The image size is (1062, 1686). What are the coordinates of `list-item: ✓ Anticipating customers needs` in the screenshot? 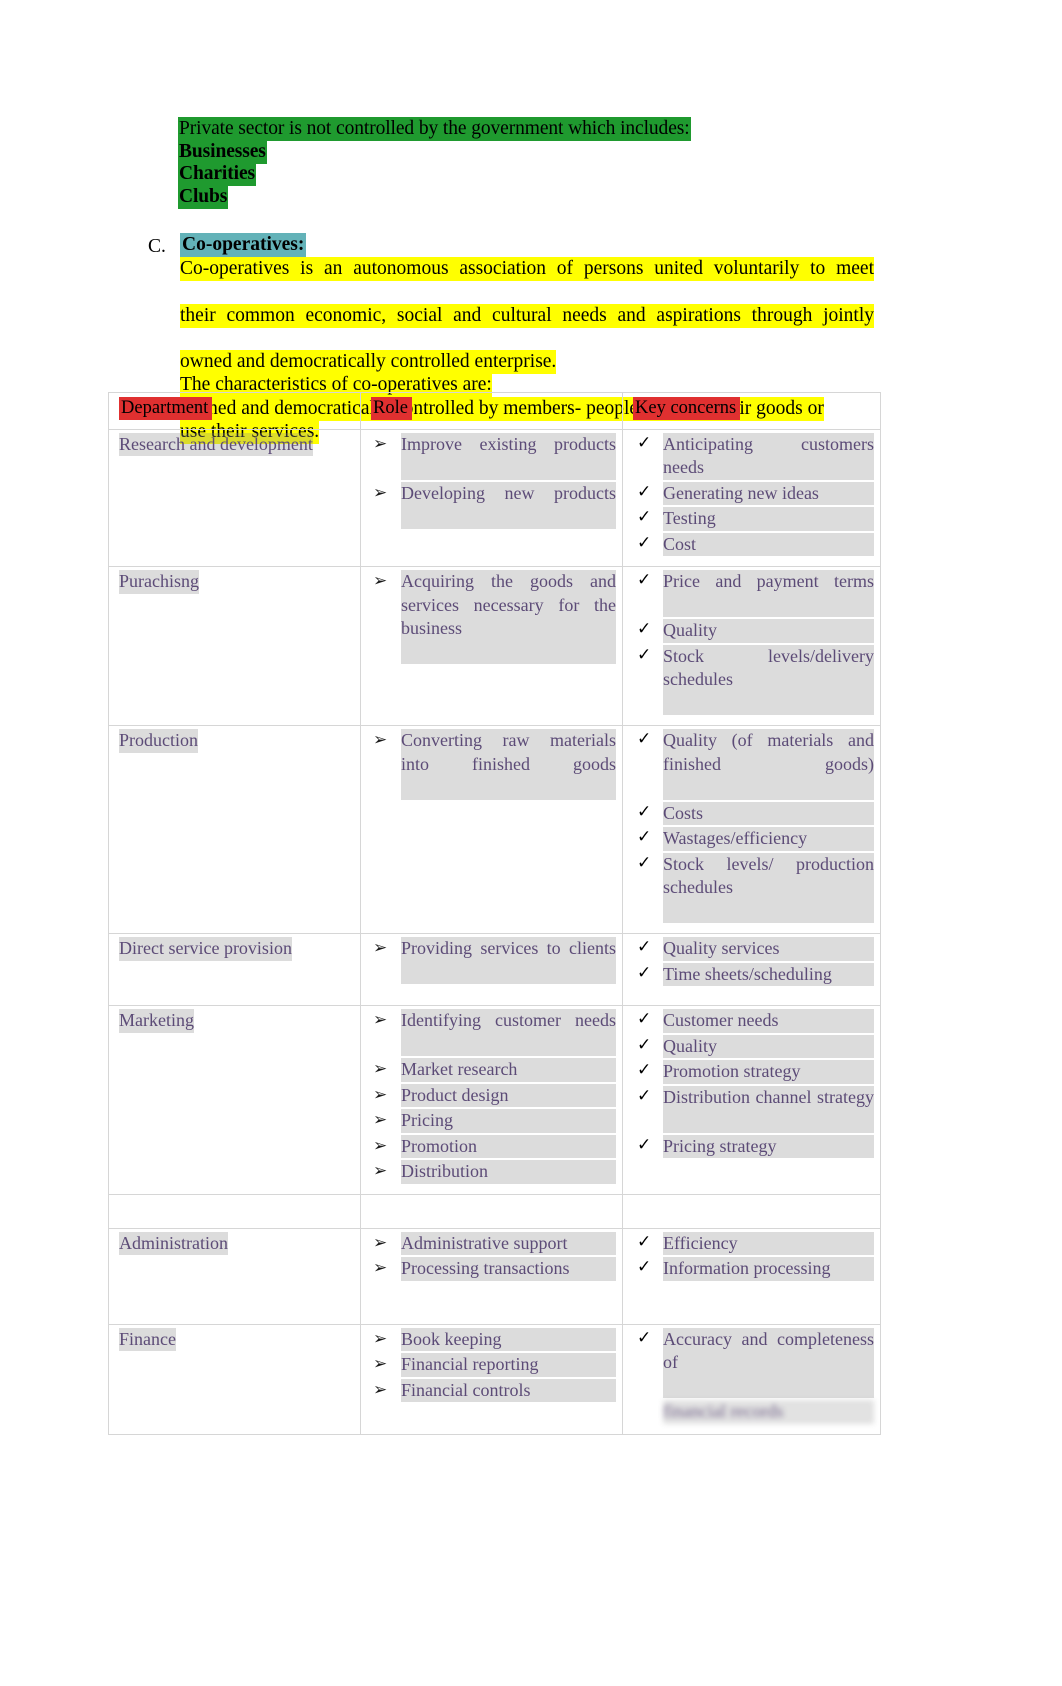 It's located at (753, 456).